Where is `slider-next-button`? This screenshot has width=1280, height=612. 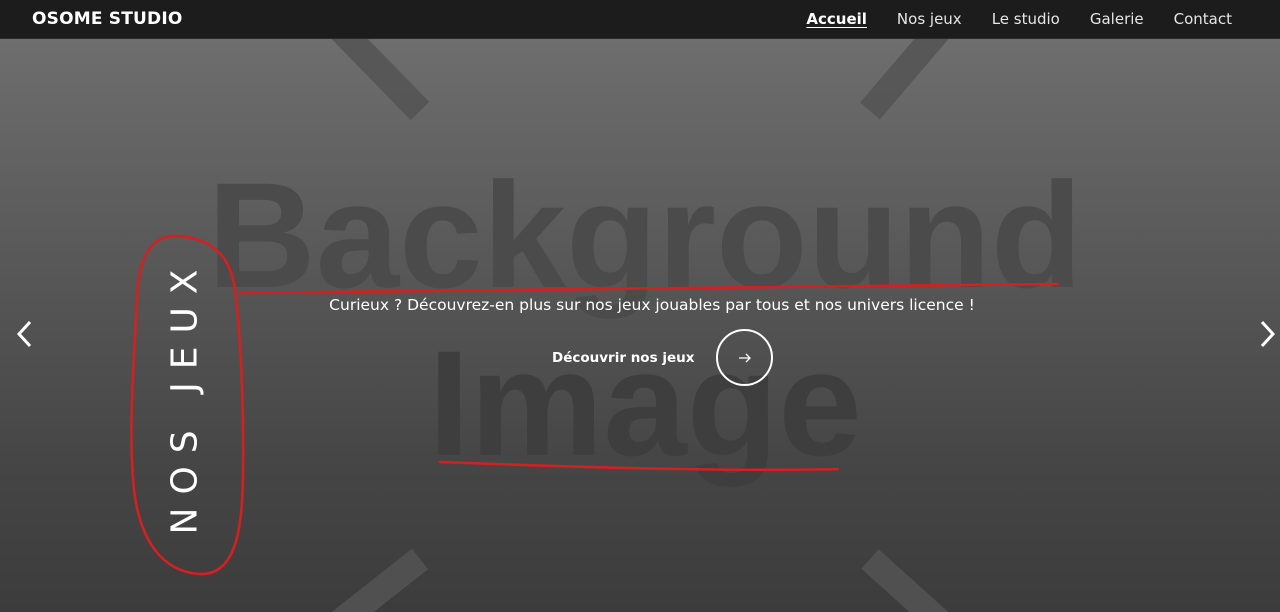
slider-next-button is located at coordinates (1267, 334).